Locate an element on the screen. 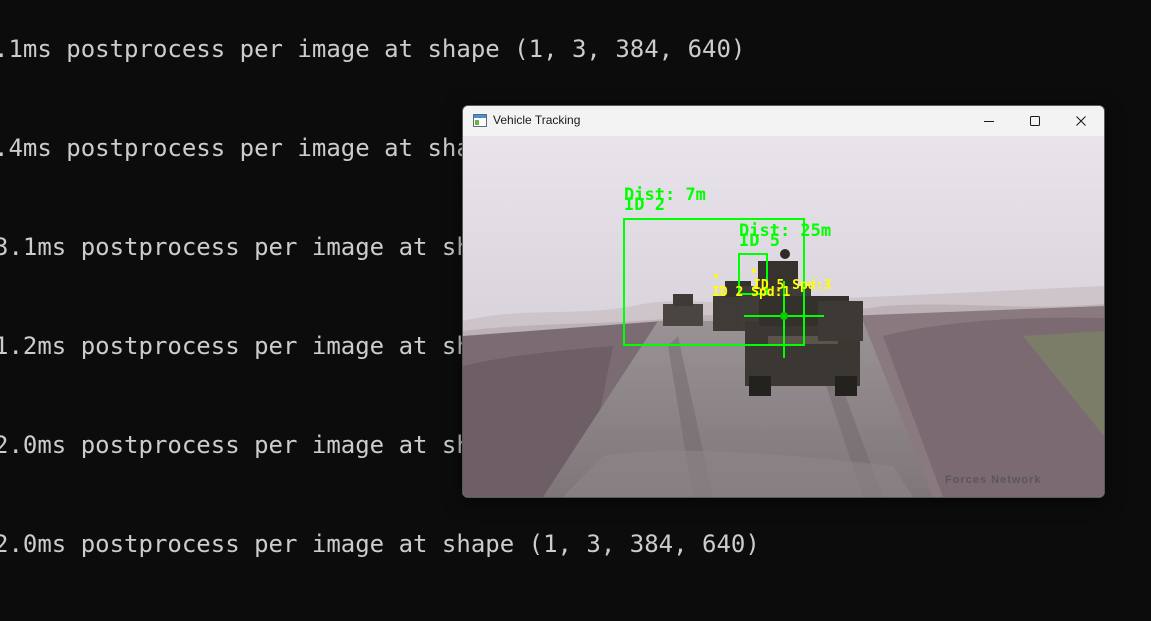 This screenshot has height=621, width=1151. maximize-icon is located at coordinates (1035, 121).